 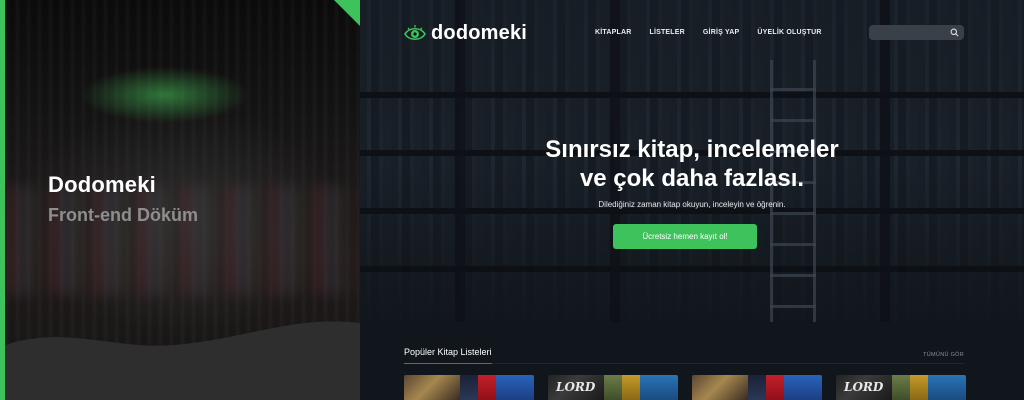 What do you see at coordinates (479, 33) in the screenshot?
I see `logo-text: dodomeki` at bounding box center [479, 33].